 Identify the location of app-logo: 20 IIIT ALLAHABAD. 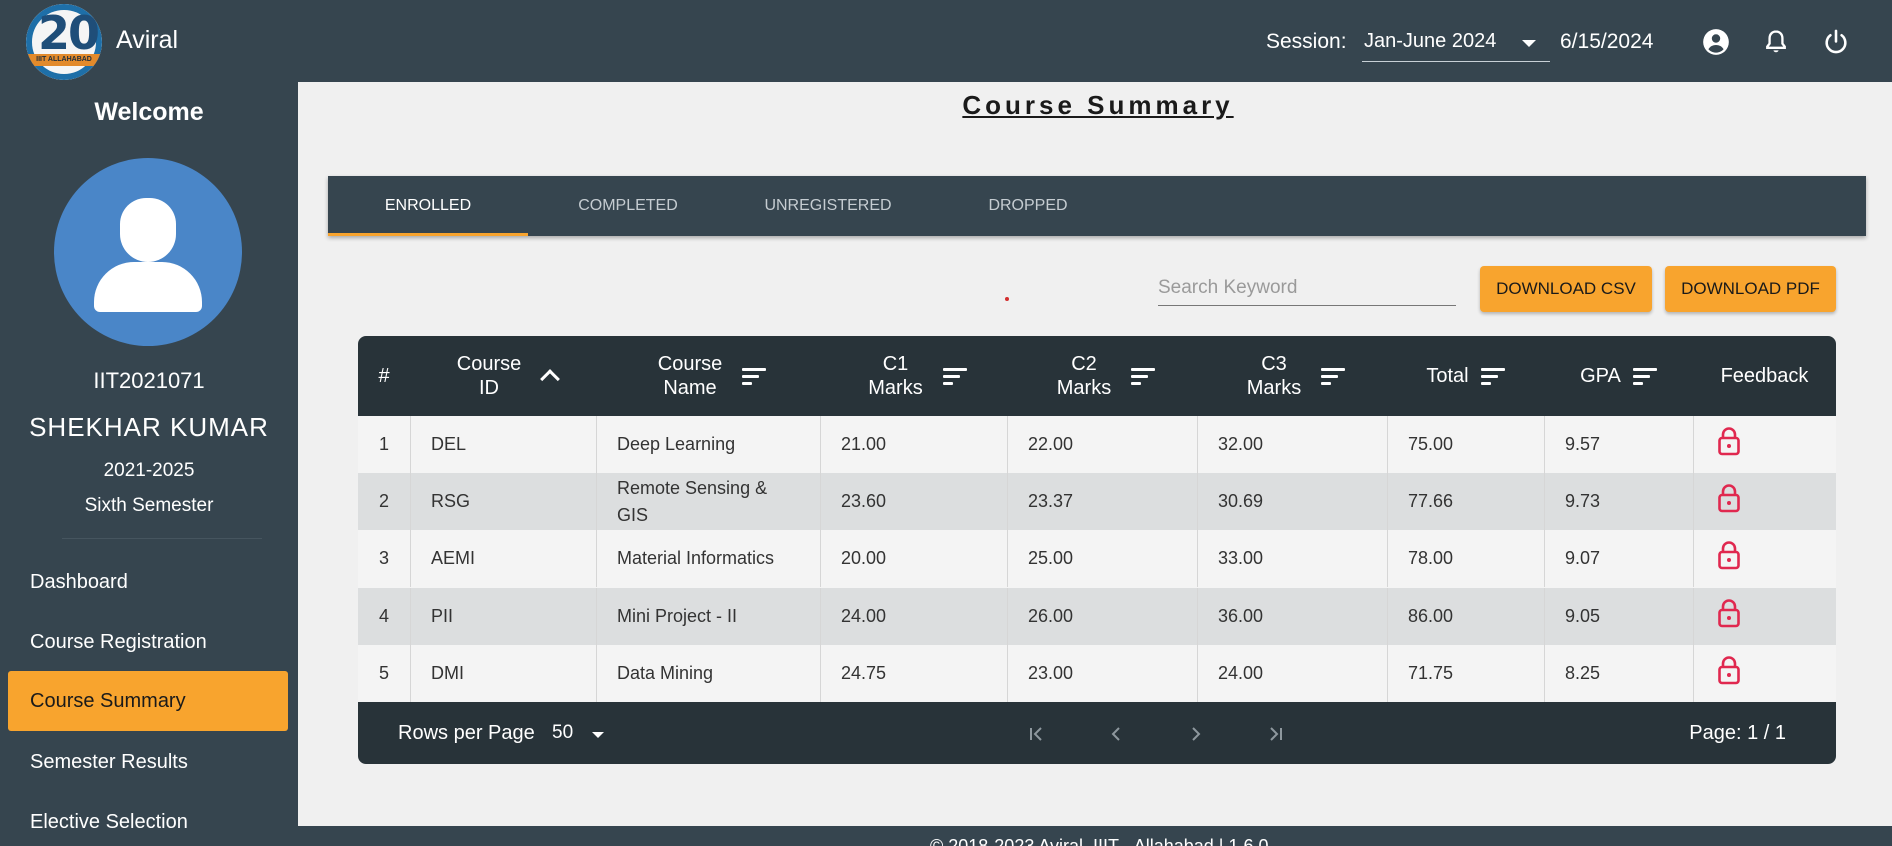
(64, 42).